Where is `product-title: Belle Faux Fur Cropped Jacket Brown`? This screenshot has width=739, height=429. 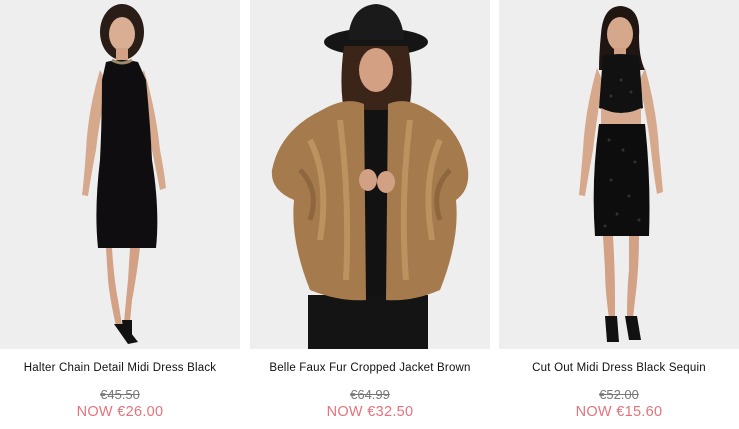 product-title: Belle Faux Fur Cropped Jacket Brown is located at coordinates (370, 368).